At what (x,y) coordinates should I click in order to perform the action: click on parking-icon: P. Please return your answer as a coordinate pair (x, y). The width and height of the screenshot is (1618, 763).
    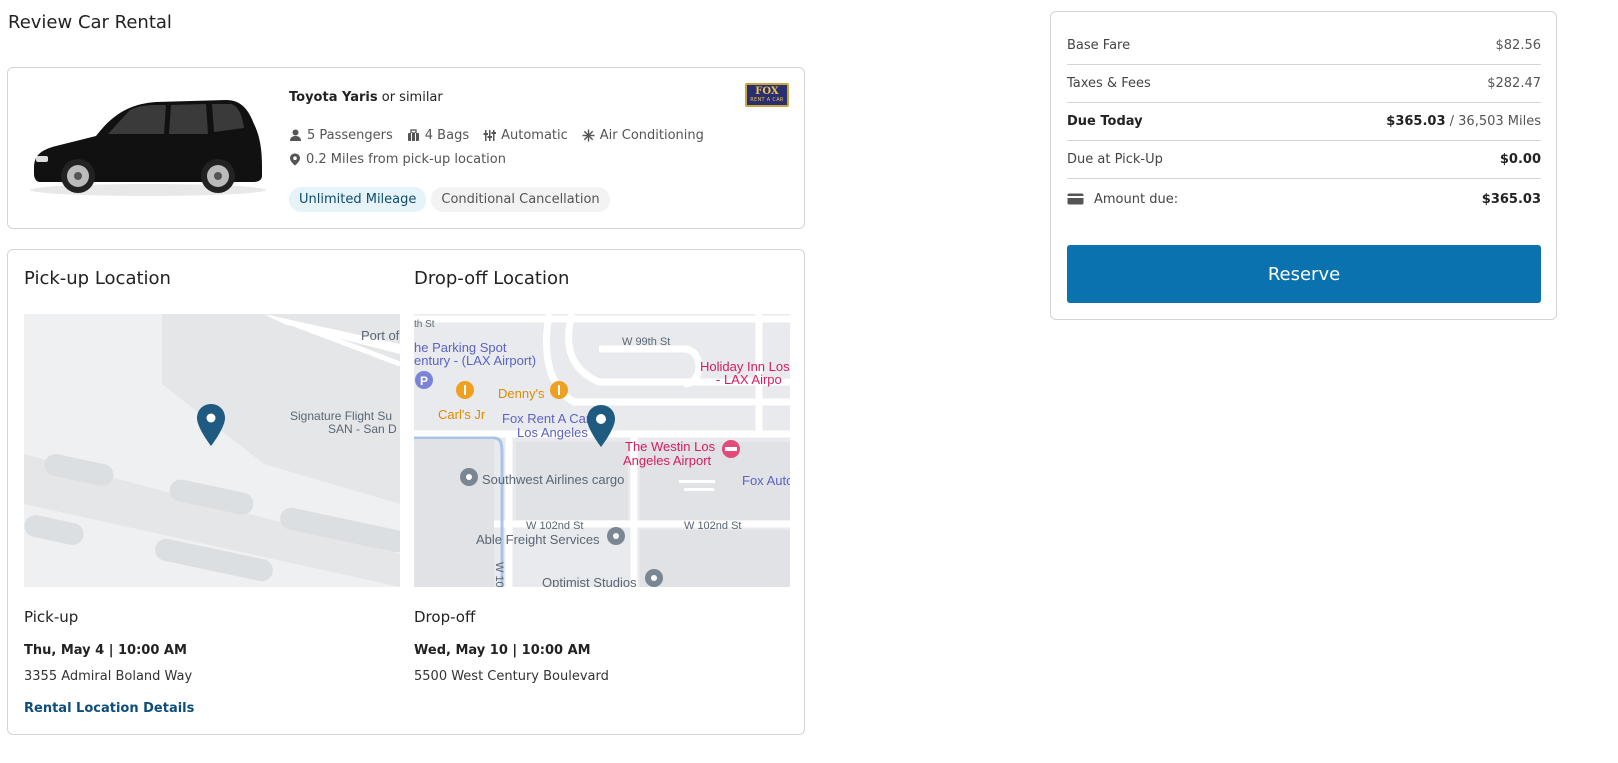
    Looking at the image, I should click on (424, 380).